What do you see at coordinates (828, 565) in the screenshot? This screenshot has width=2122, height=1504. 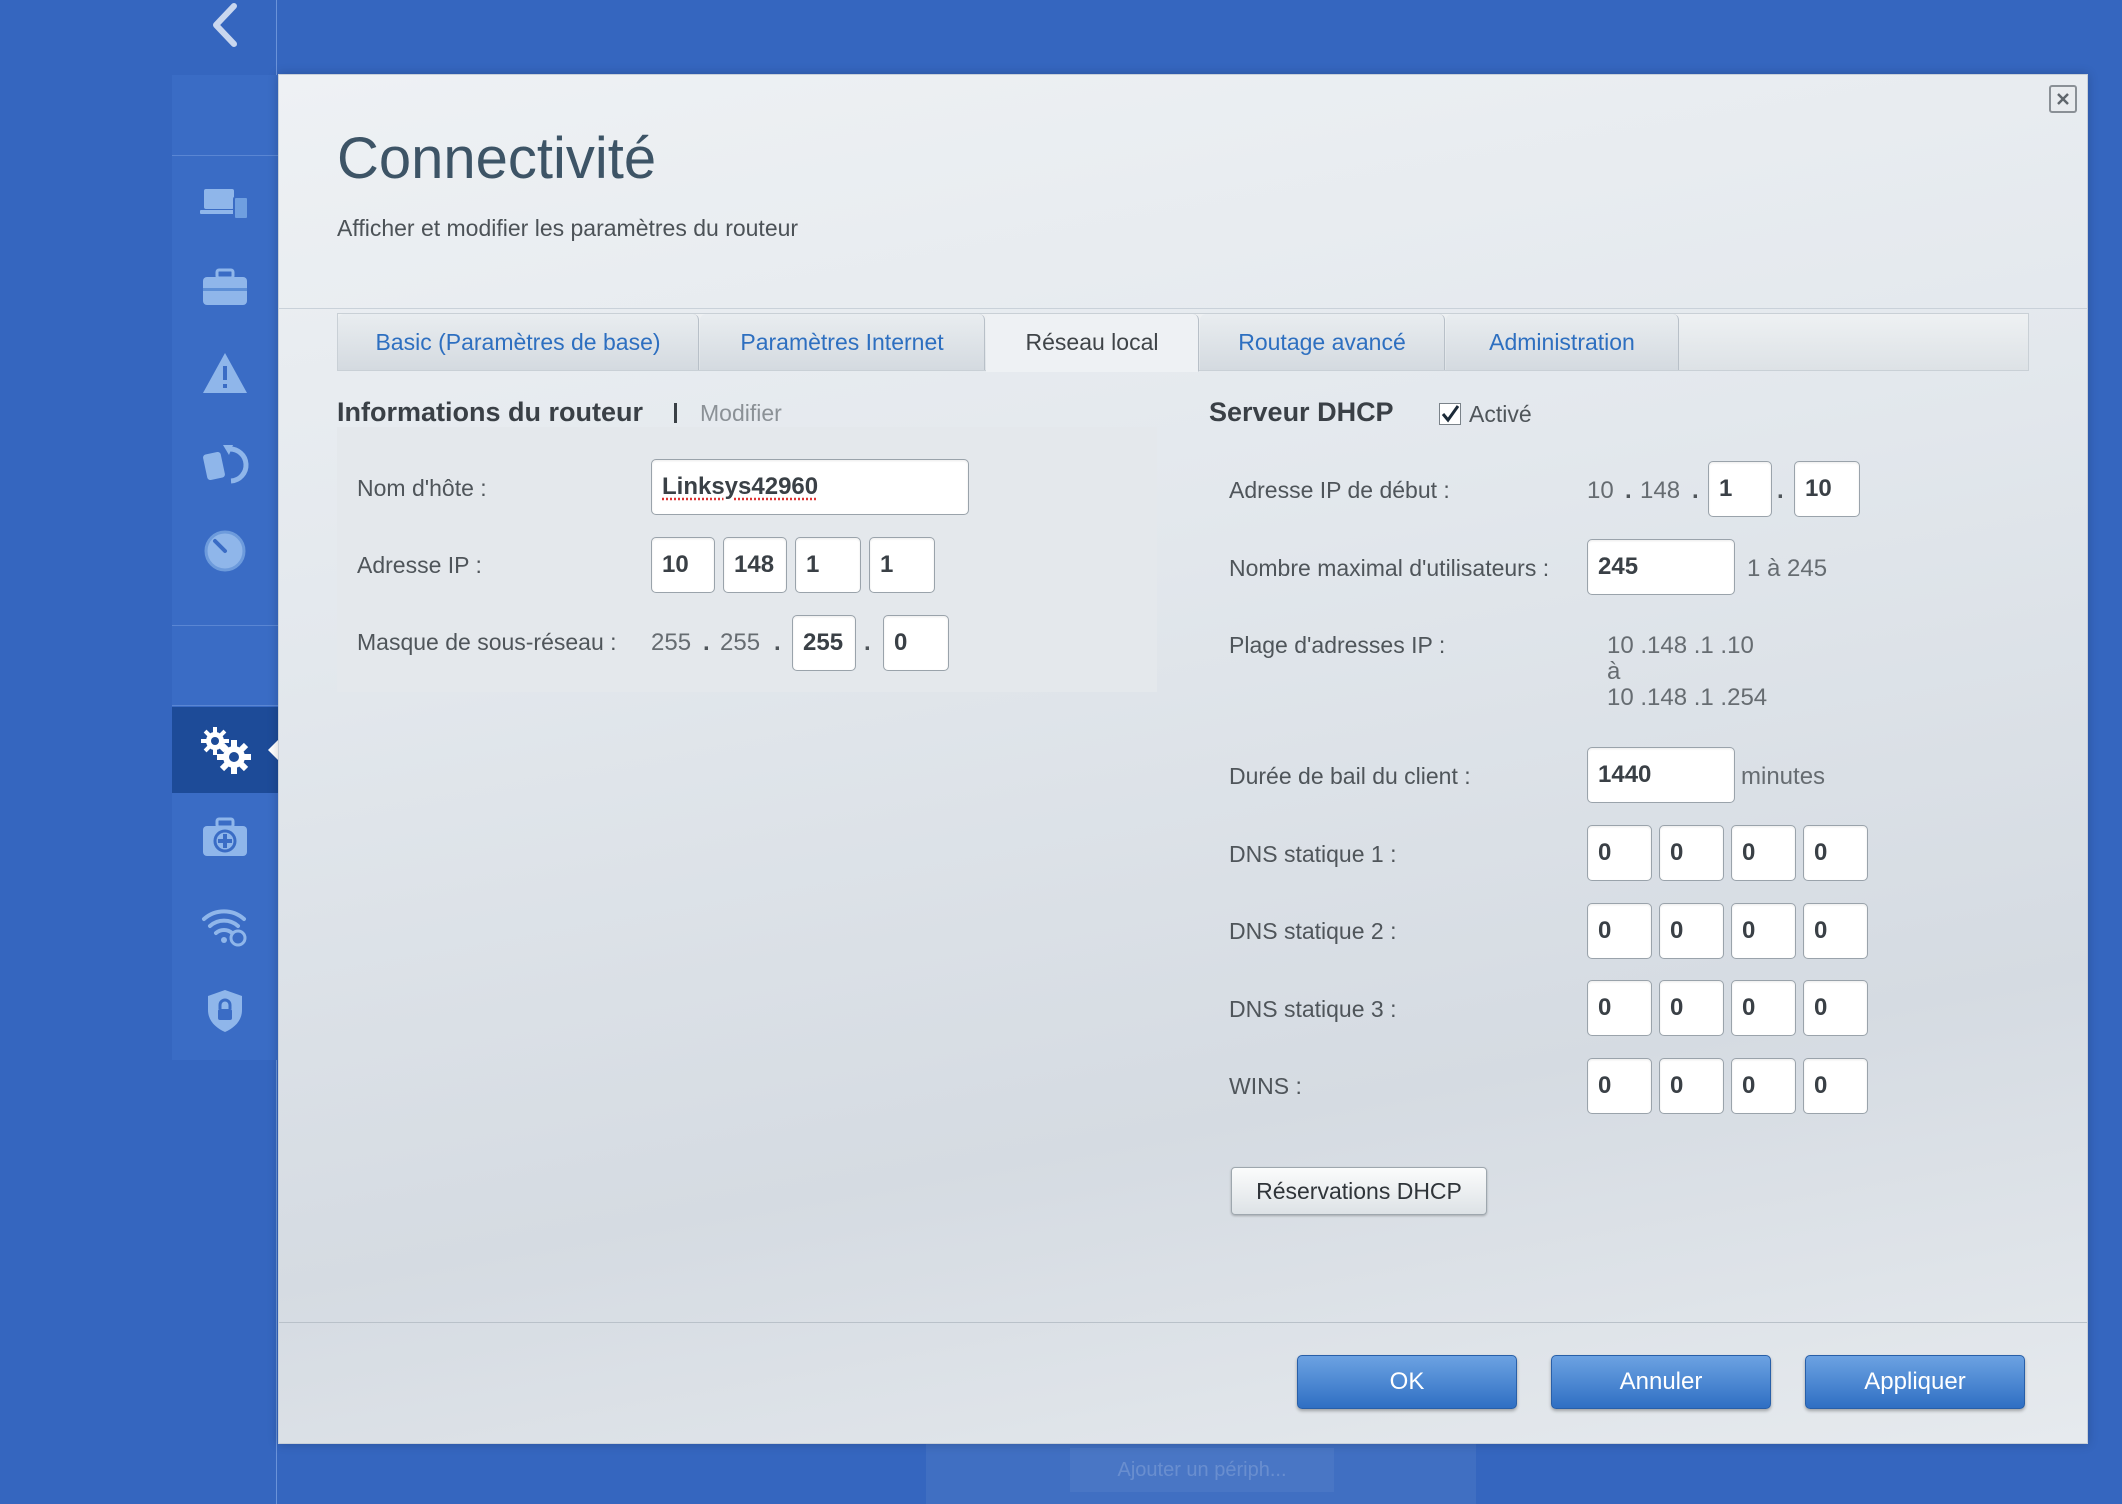 I see `ip-octet-3-input: 1` at bounding box center [828, 565].